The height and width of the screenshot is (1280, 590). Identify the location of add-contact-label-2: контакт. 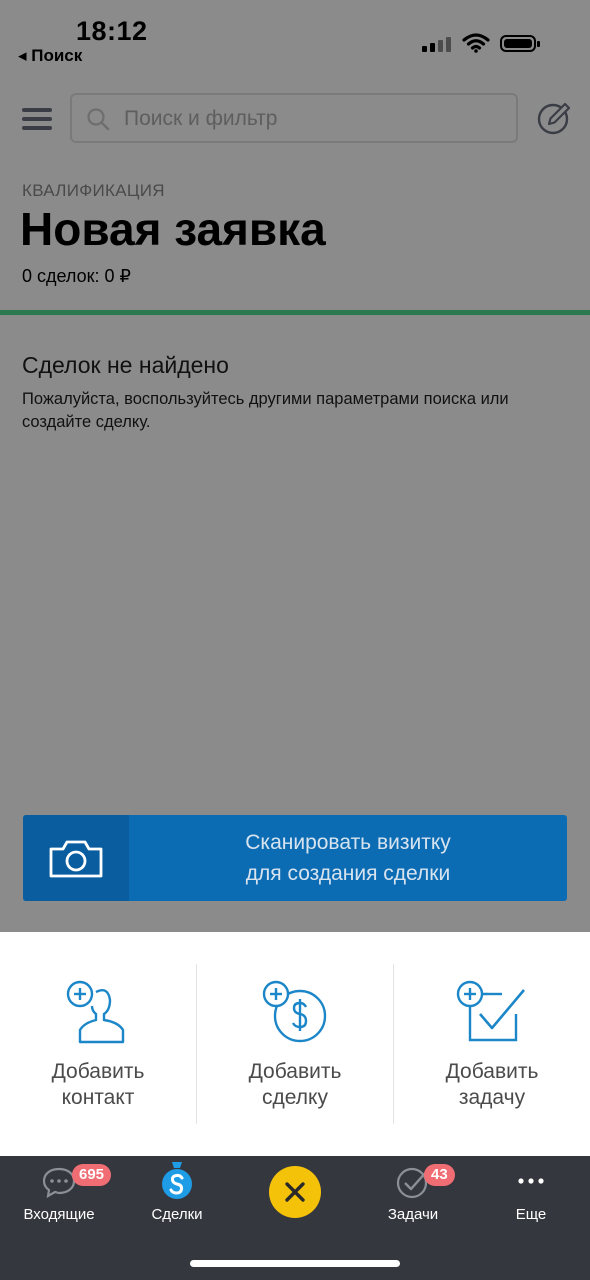
(98, 1097).